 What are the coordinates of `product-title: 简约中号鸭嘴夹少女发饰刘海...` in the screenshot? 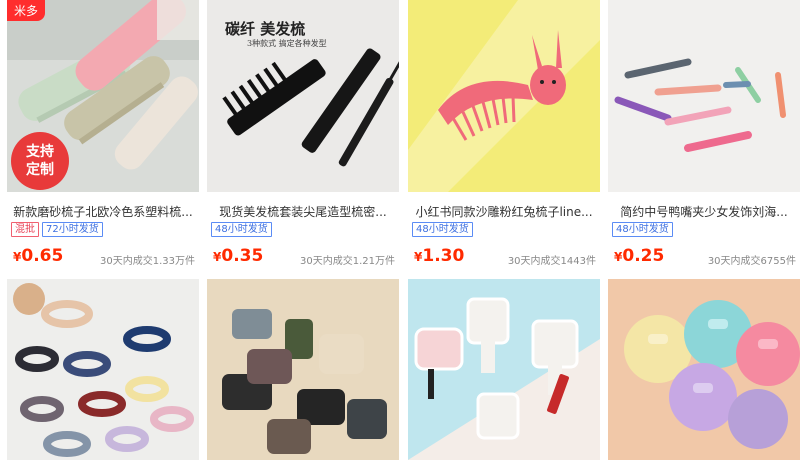 It's located at (704, 211).